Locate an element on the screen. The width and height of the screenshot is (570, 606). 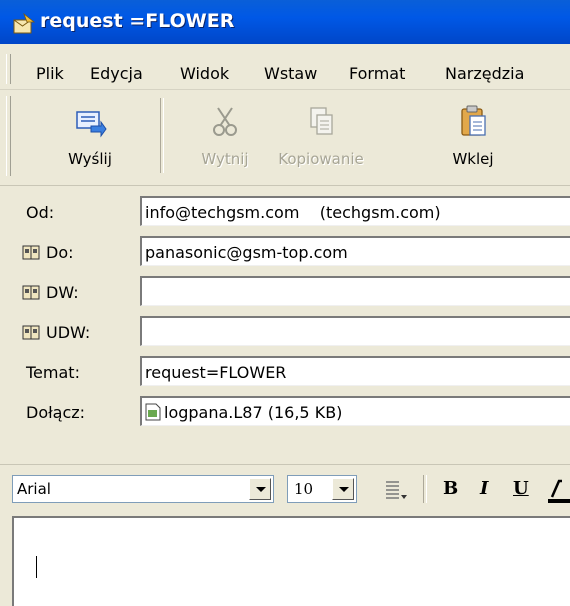
cc-row: DW: is located at coordinates (285, 291).